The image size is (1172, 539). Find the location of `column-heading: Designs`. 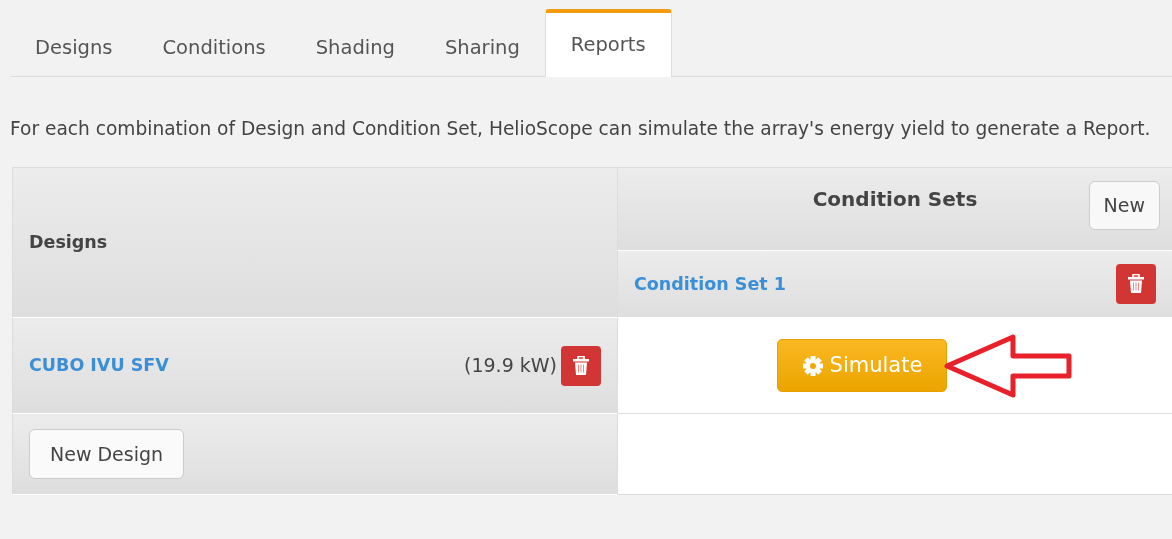

column-heading: Designs is located at coordinates (68, 243).